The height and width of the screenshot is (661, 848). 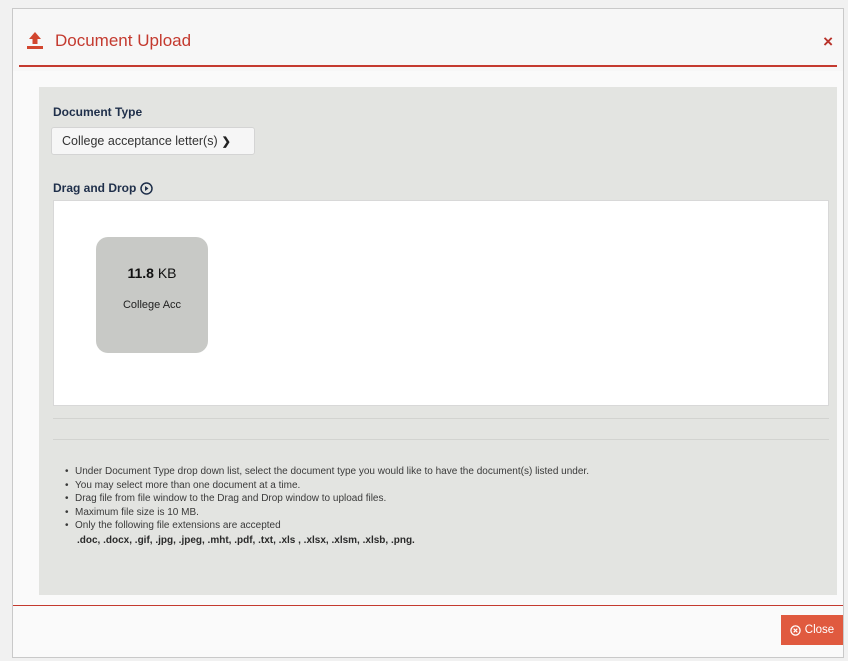 What do you see at coordinates (819, 630) in the screenshot?
I see `close-button-label: Close` at bounding box center [819, 630].